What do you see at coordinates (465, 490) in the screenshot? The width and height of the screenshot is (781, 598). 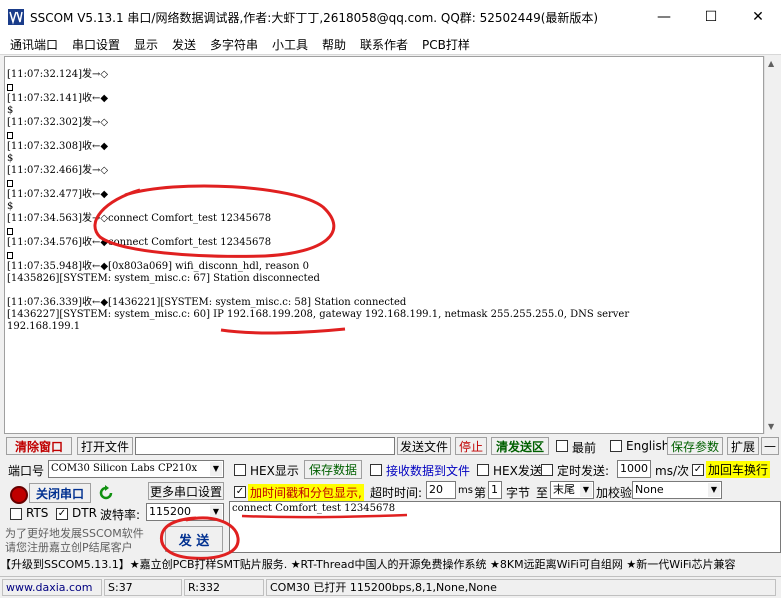 I see `timeout-unit: ms` at bounding box center [465, 490].